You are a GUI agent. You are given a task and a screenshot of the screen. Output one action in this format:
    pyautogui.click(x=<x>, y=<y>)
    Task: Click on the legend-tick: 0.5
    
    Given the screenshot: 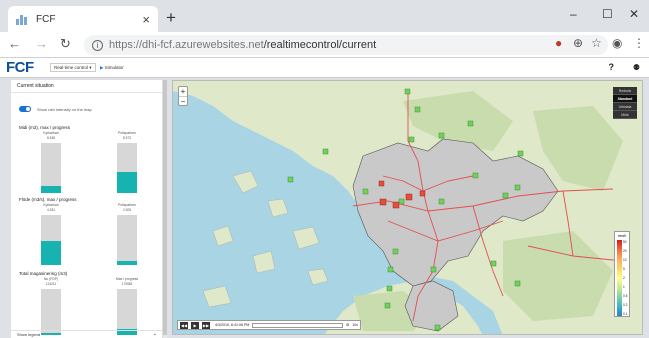 What is the action you would take?
    pyautogui.click(x=625, y=296)
    